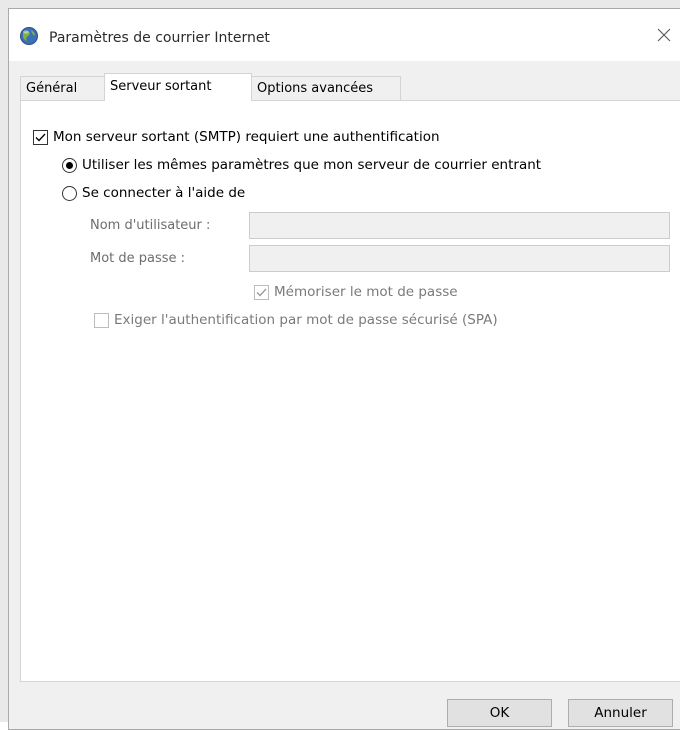  I want to click on cancel-button: Annuler, so click(620, 713).